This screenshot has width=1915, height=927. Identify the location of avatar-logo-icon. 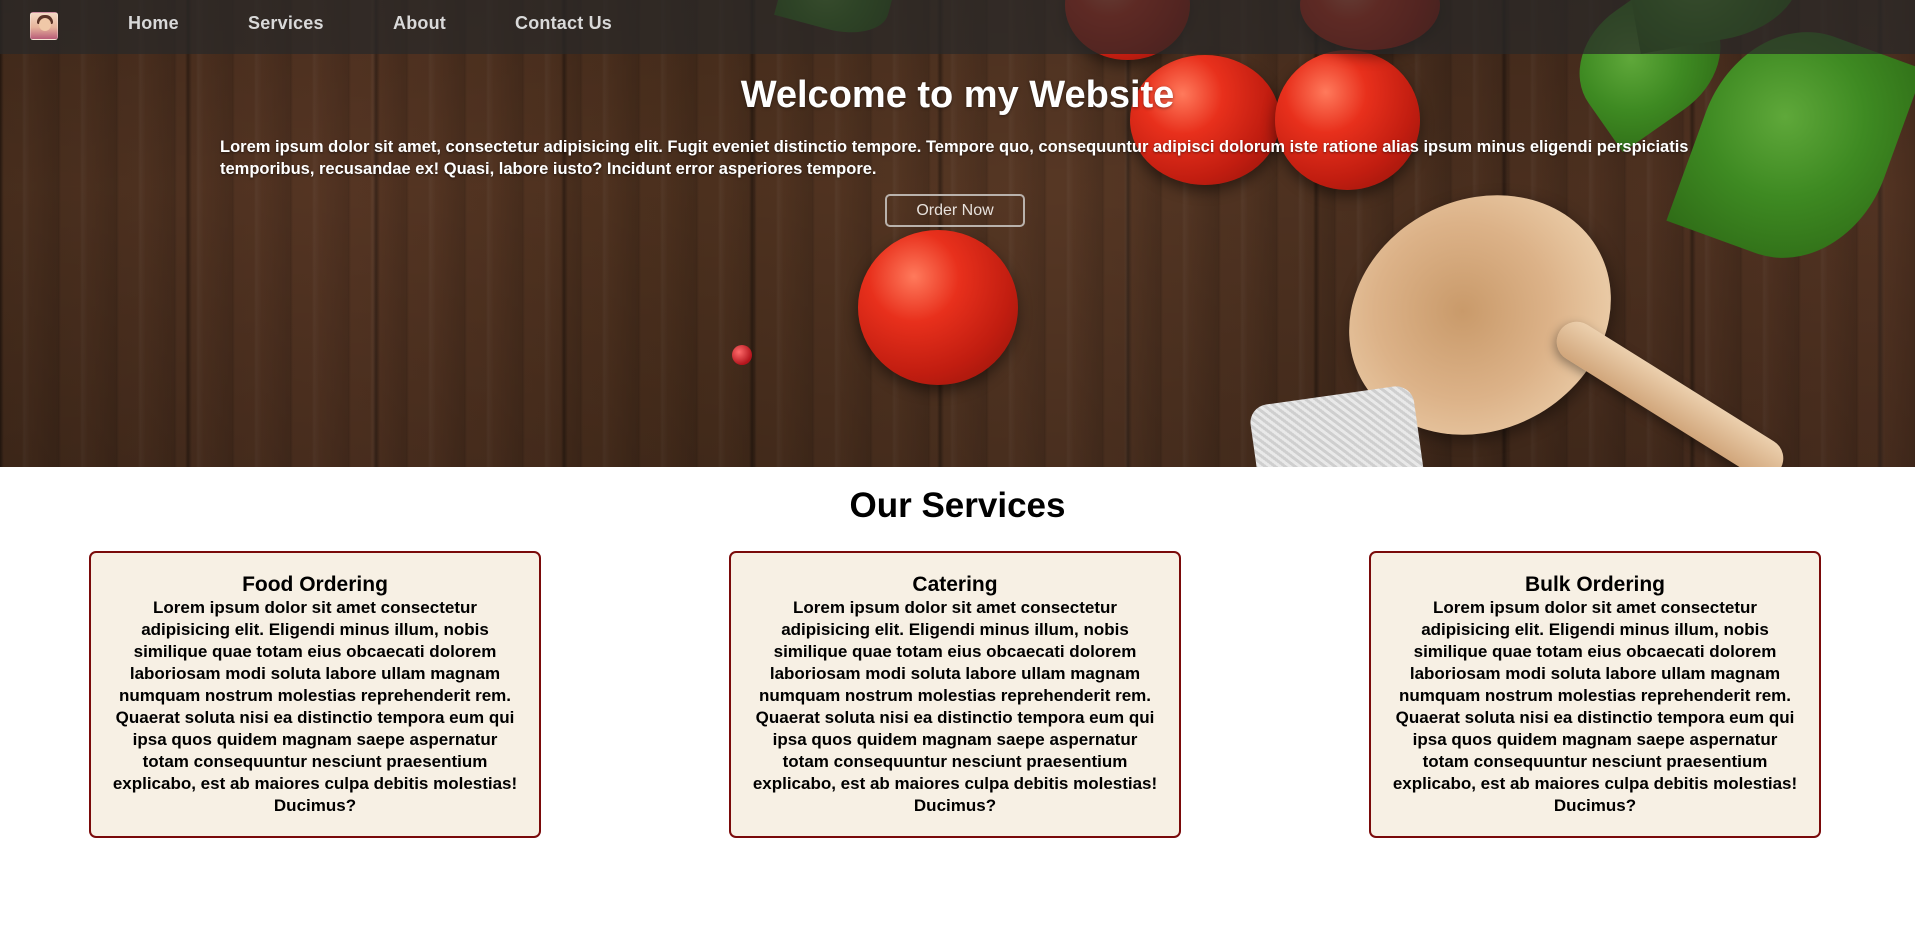
(44, 26).